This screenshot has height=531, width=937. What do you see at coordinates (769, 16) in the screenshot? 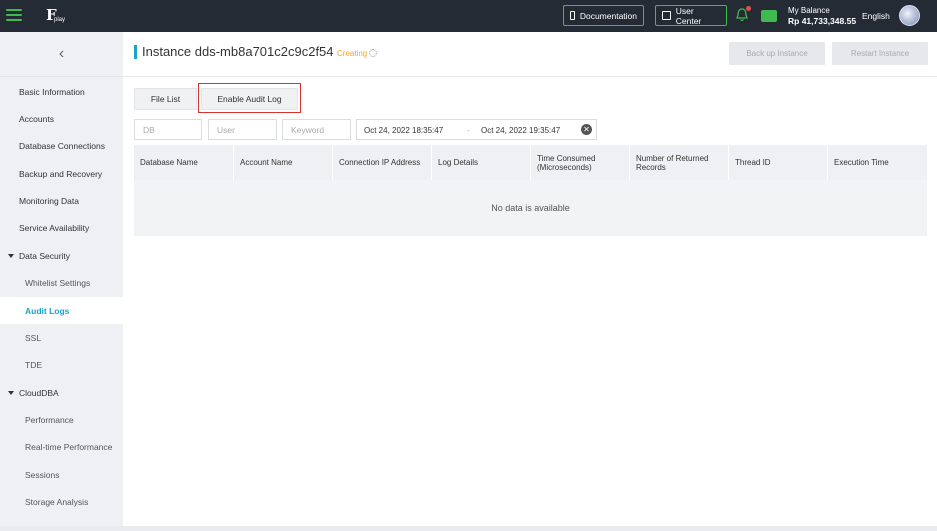
I see `wallet-icon` at bounding box center [769, 16].